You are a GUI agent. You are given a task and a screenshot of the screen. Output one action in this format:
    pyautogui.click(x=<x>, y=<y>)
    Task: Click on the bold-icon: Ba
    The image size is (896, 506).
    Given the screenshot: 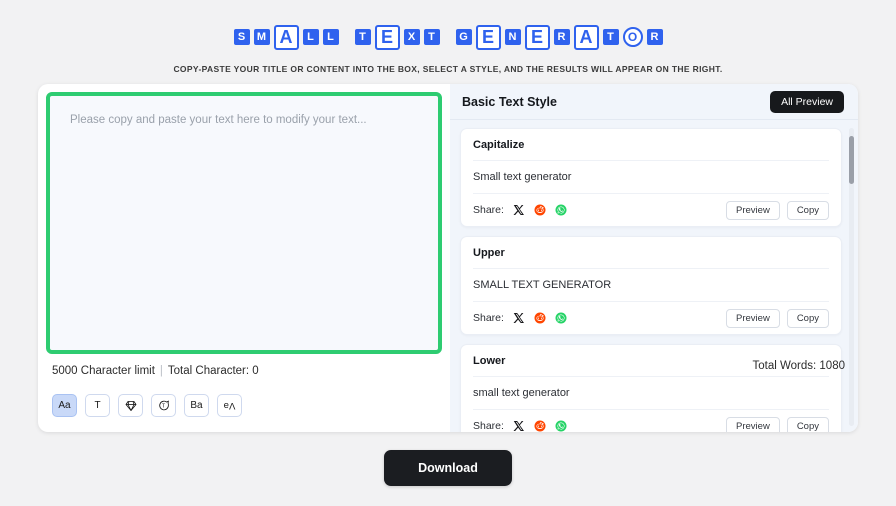 What is the action you would take?
    pyautogui.click(x=196, y=405)
    